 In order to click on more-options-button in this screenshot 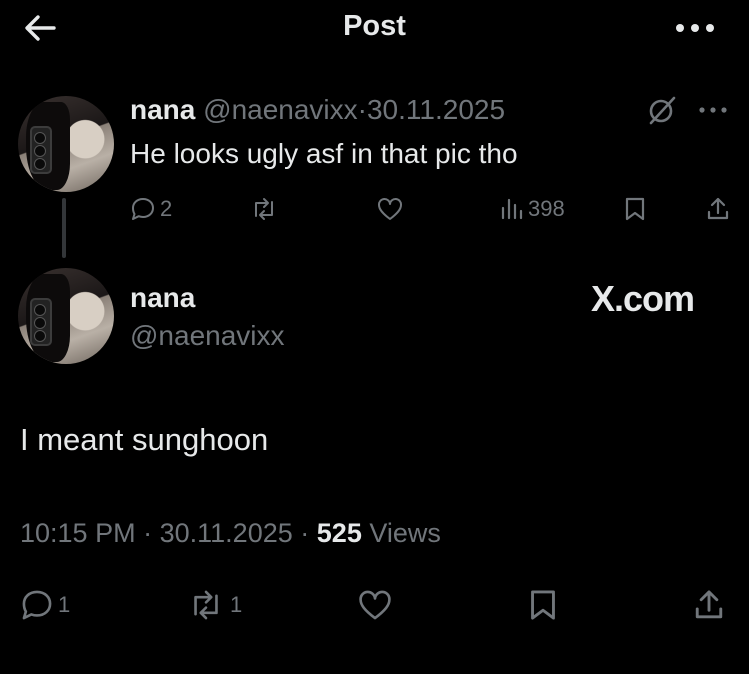, I will do `click(695, 28)`.